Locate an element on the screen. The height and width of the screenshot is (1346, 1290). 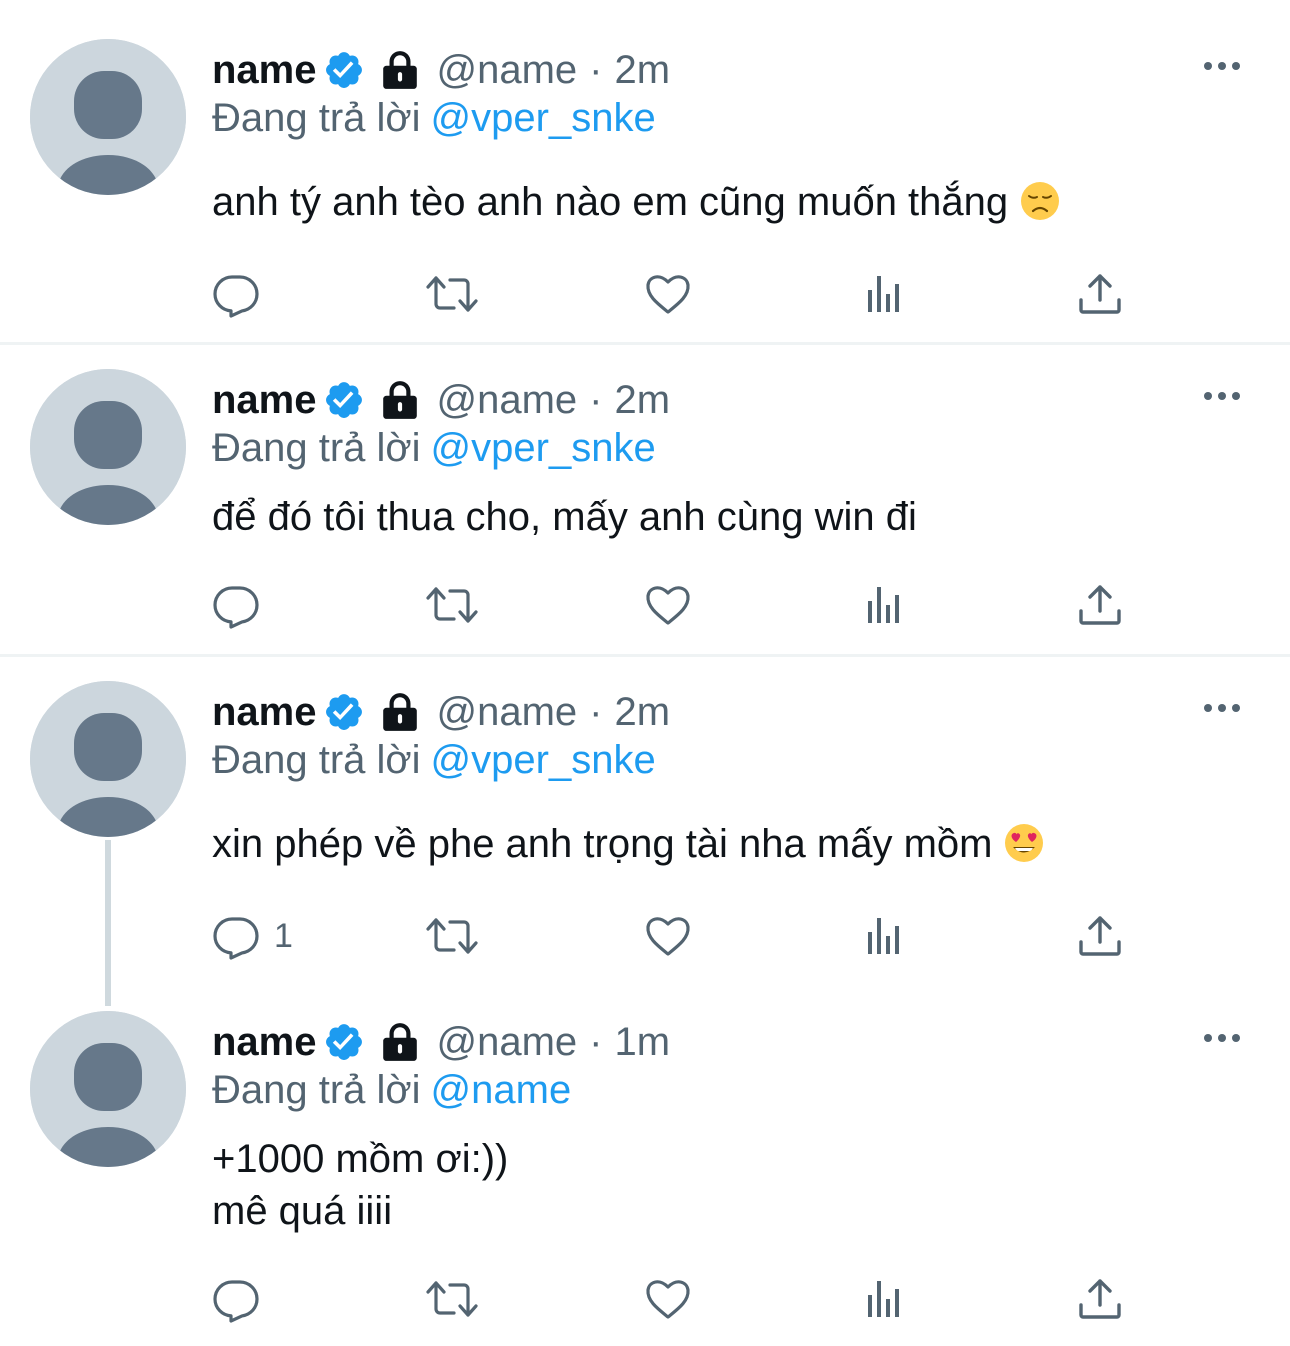
tweet-text: +1000 mồm ơi:)) mê quá iiii is located at coordinates (360, 1185).